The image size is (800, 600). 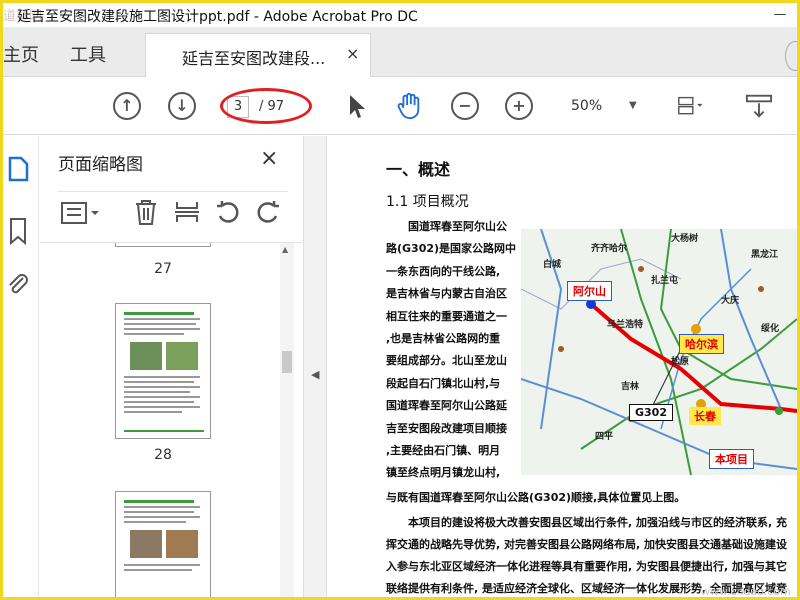 I want to click on select-cursor-icon, so click(x=357, y=106).